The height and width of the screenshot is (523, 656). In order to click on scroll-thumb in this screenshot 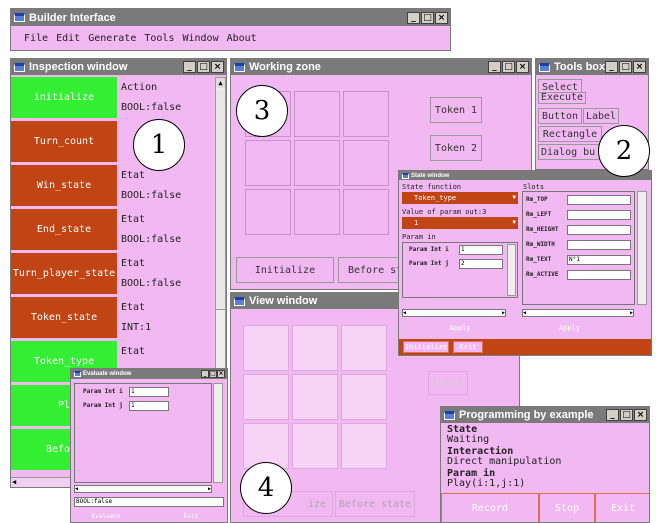, I will do `click(220, 200)`.